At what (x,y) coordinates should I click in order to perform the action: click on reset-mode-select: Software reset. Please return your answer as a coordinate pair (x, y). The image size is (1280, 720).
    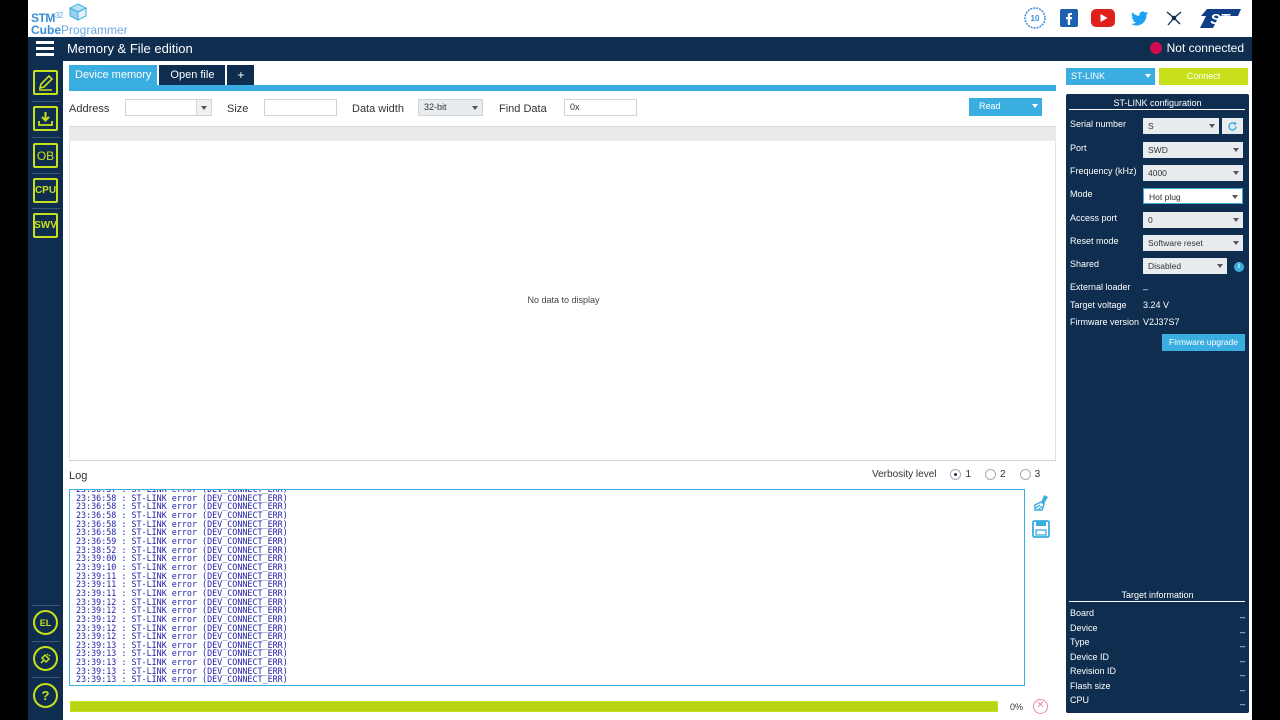
    Looking at the image, I should click on (1193, 243).